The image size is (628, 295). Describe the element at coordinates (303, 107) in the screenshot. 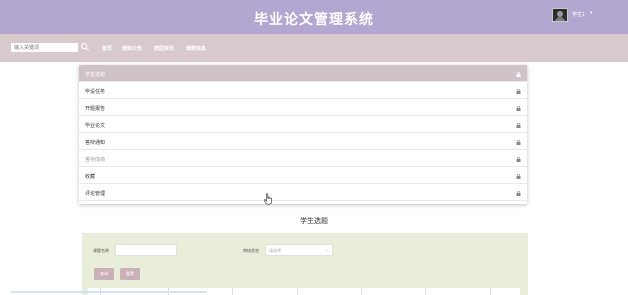

I see `menu-item-opening-report: 开题报告` at that location.